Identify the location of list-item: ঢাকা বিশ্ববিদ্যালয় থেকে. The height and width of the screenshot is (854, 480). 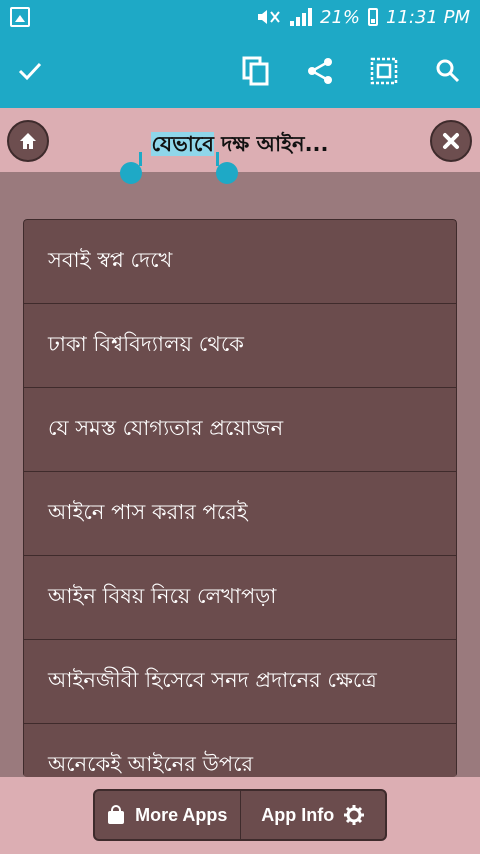
(240, 345).